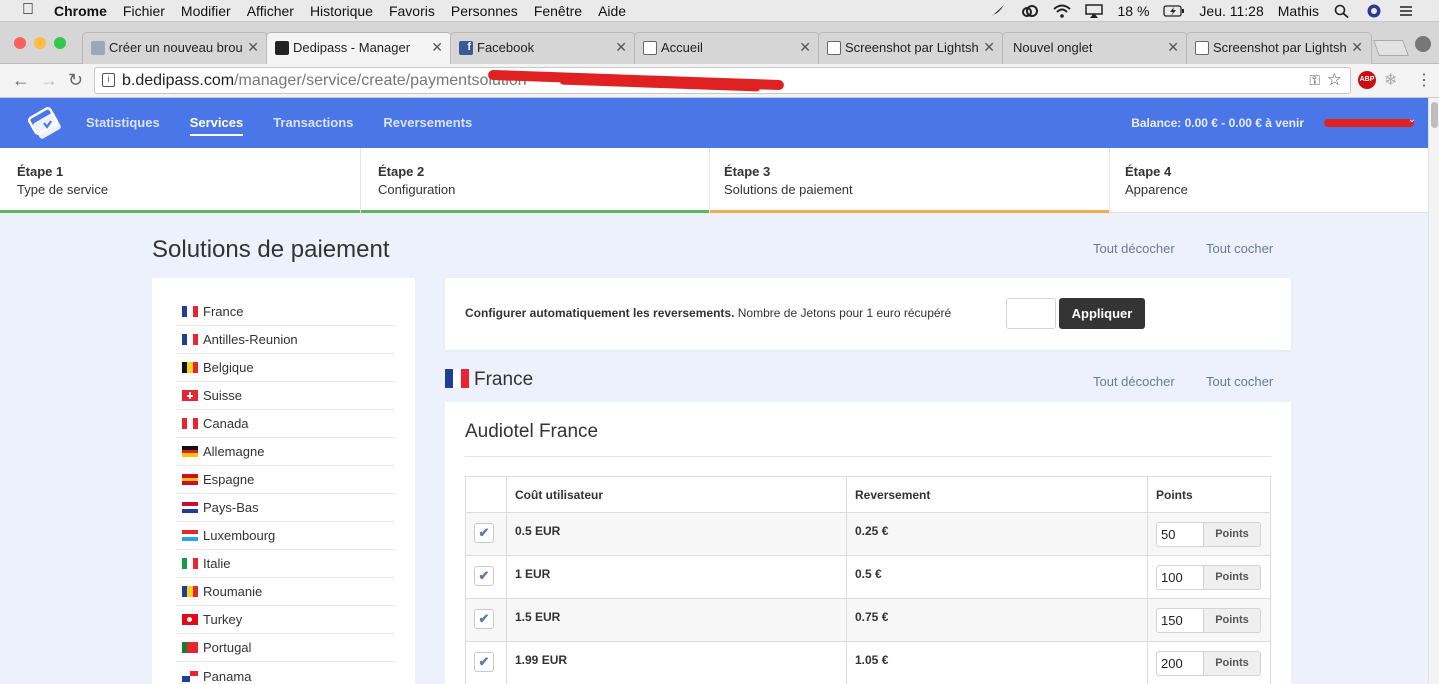 The image size is (1439, 684). What do you see at coordinates (1134, 381) in the screenshot?
I see `section-uncheck-all-link: Tout décocher` at bounding box center [1134, 381].